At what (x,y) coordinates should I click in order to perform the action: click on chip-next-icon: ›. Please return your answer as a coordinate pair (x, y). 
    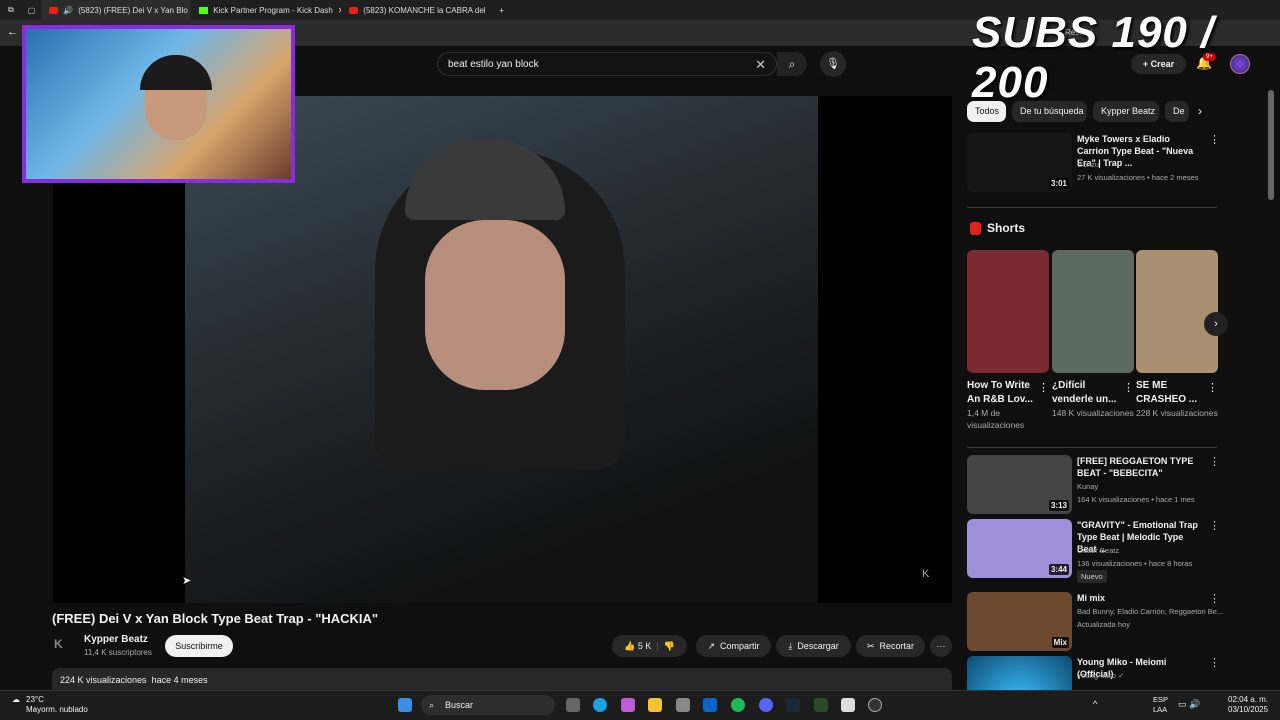
    Looking at the image, I should click on (1200, 111).